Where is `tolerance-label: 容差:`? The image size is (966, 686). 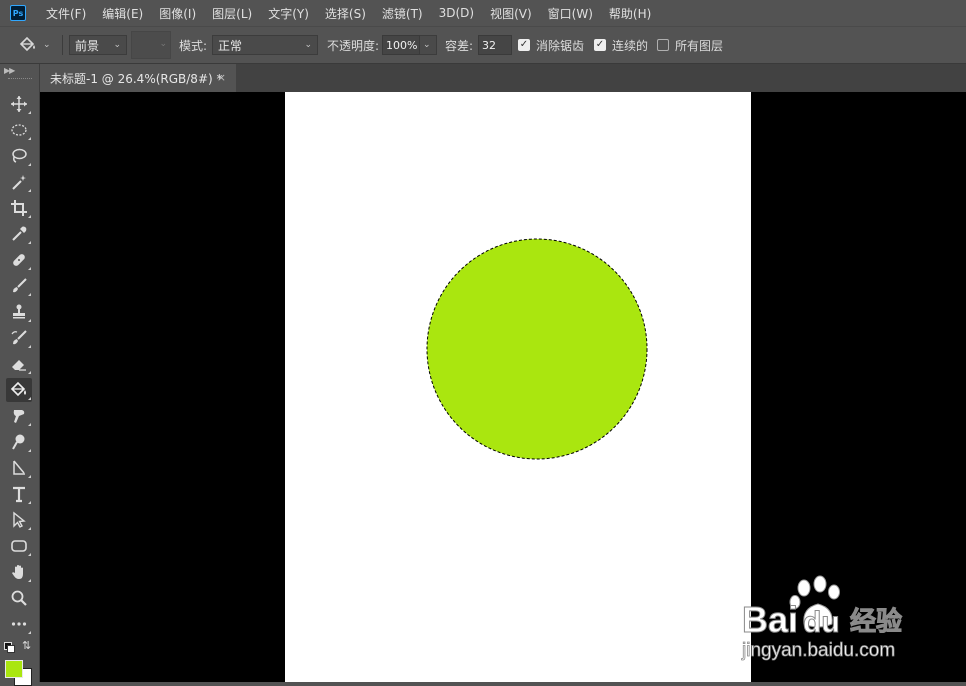 tolerance-label: 容差: is located at coordinates (459, 45).